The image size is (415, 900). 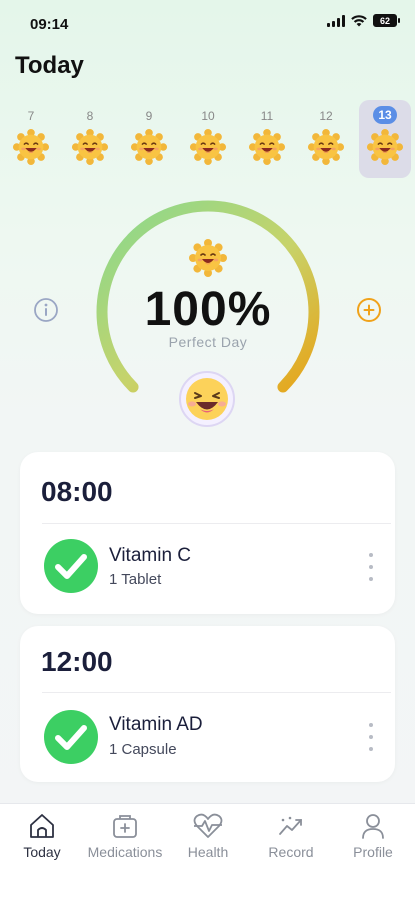 I want to click on medication-dose: 1 Capsule, so click(x=143, y=749).